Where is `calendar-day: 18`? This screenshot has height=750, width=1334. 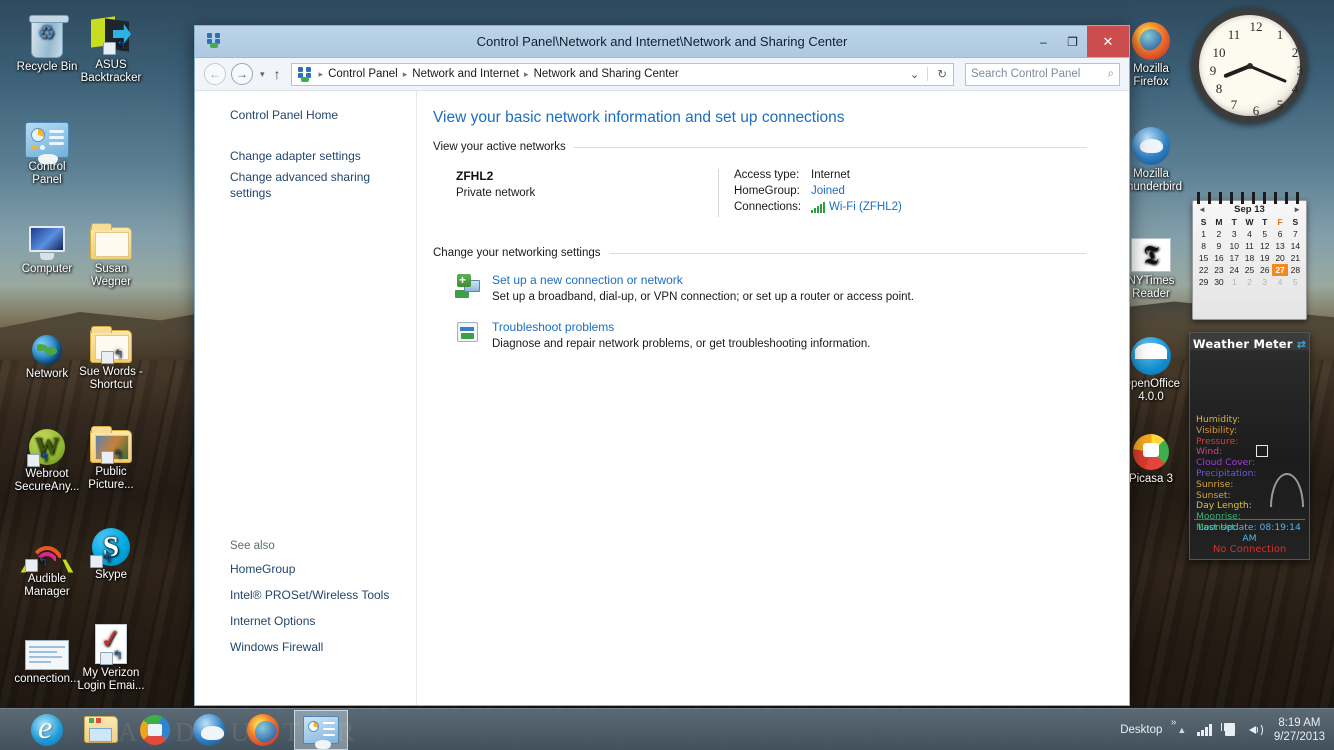 calendar-day: 18 is located at coordinates (1249, 258).